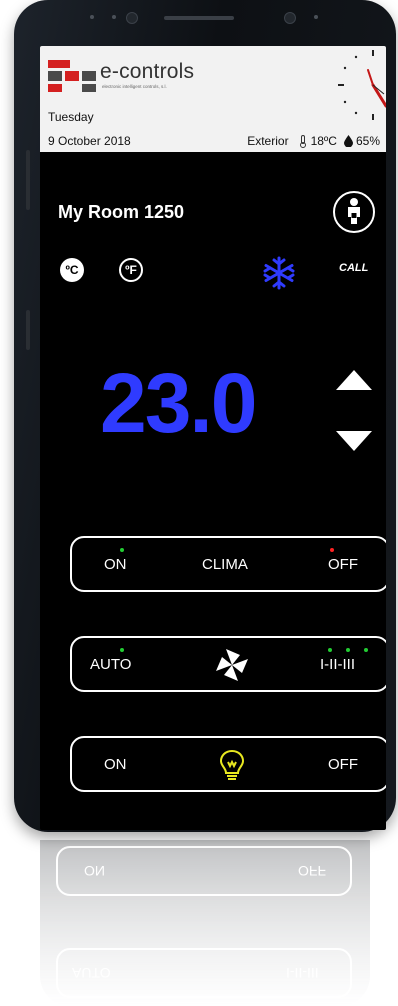 The width and height of the screenshot is (398, 1006). Describe the element at coordinates (302, 141) in the screenshot. I see `thermometer-icon` at that location.